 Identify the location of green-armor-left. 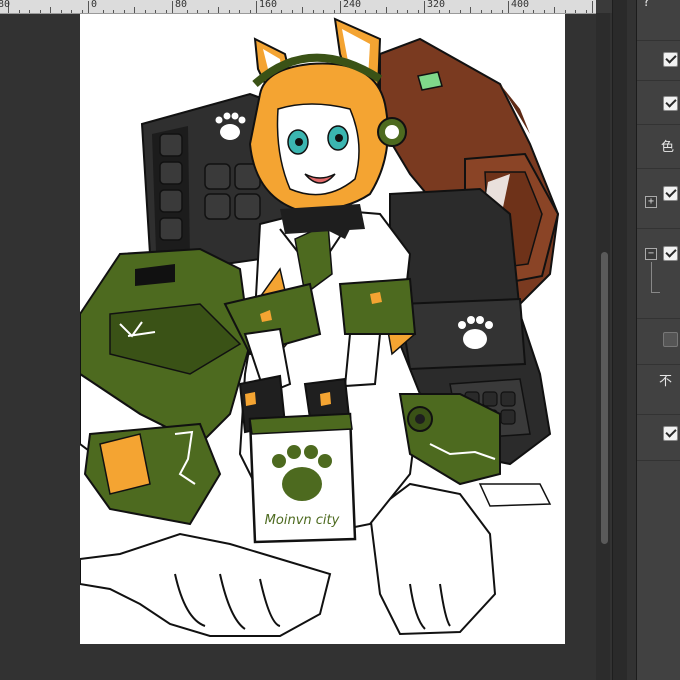
(166, 386).